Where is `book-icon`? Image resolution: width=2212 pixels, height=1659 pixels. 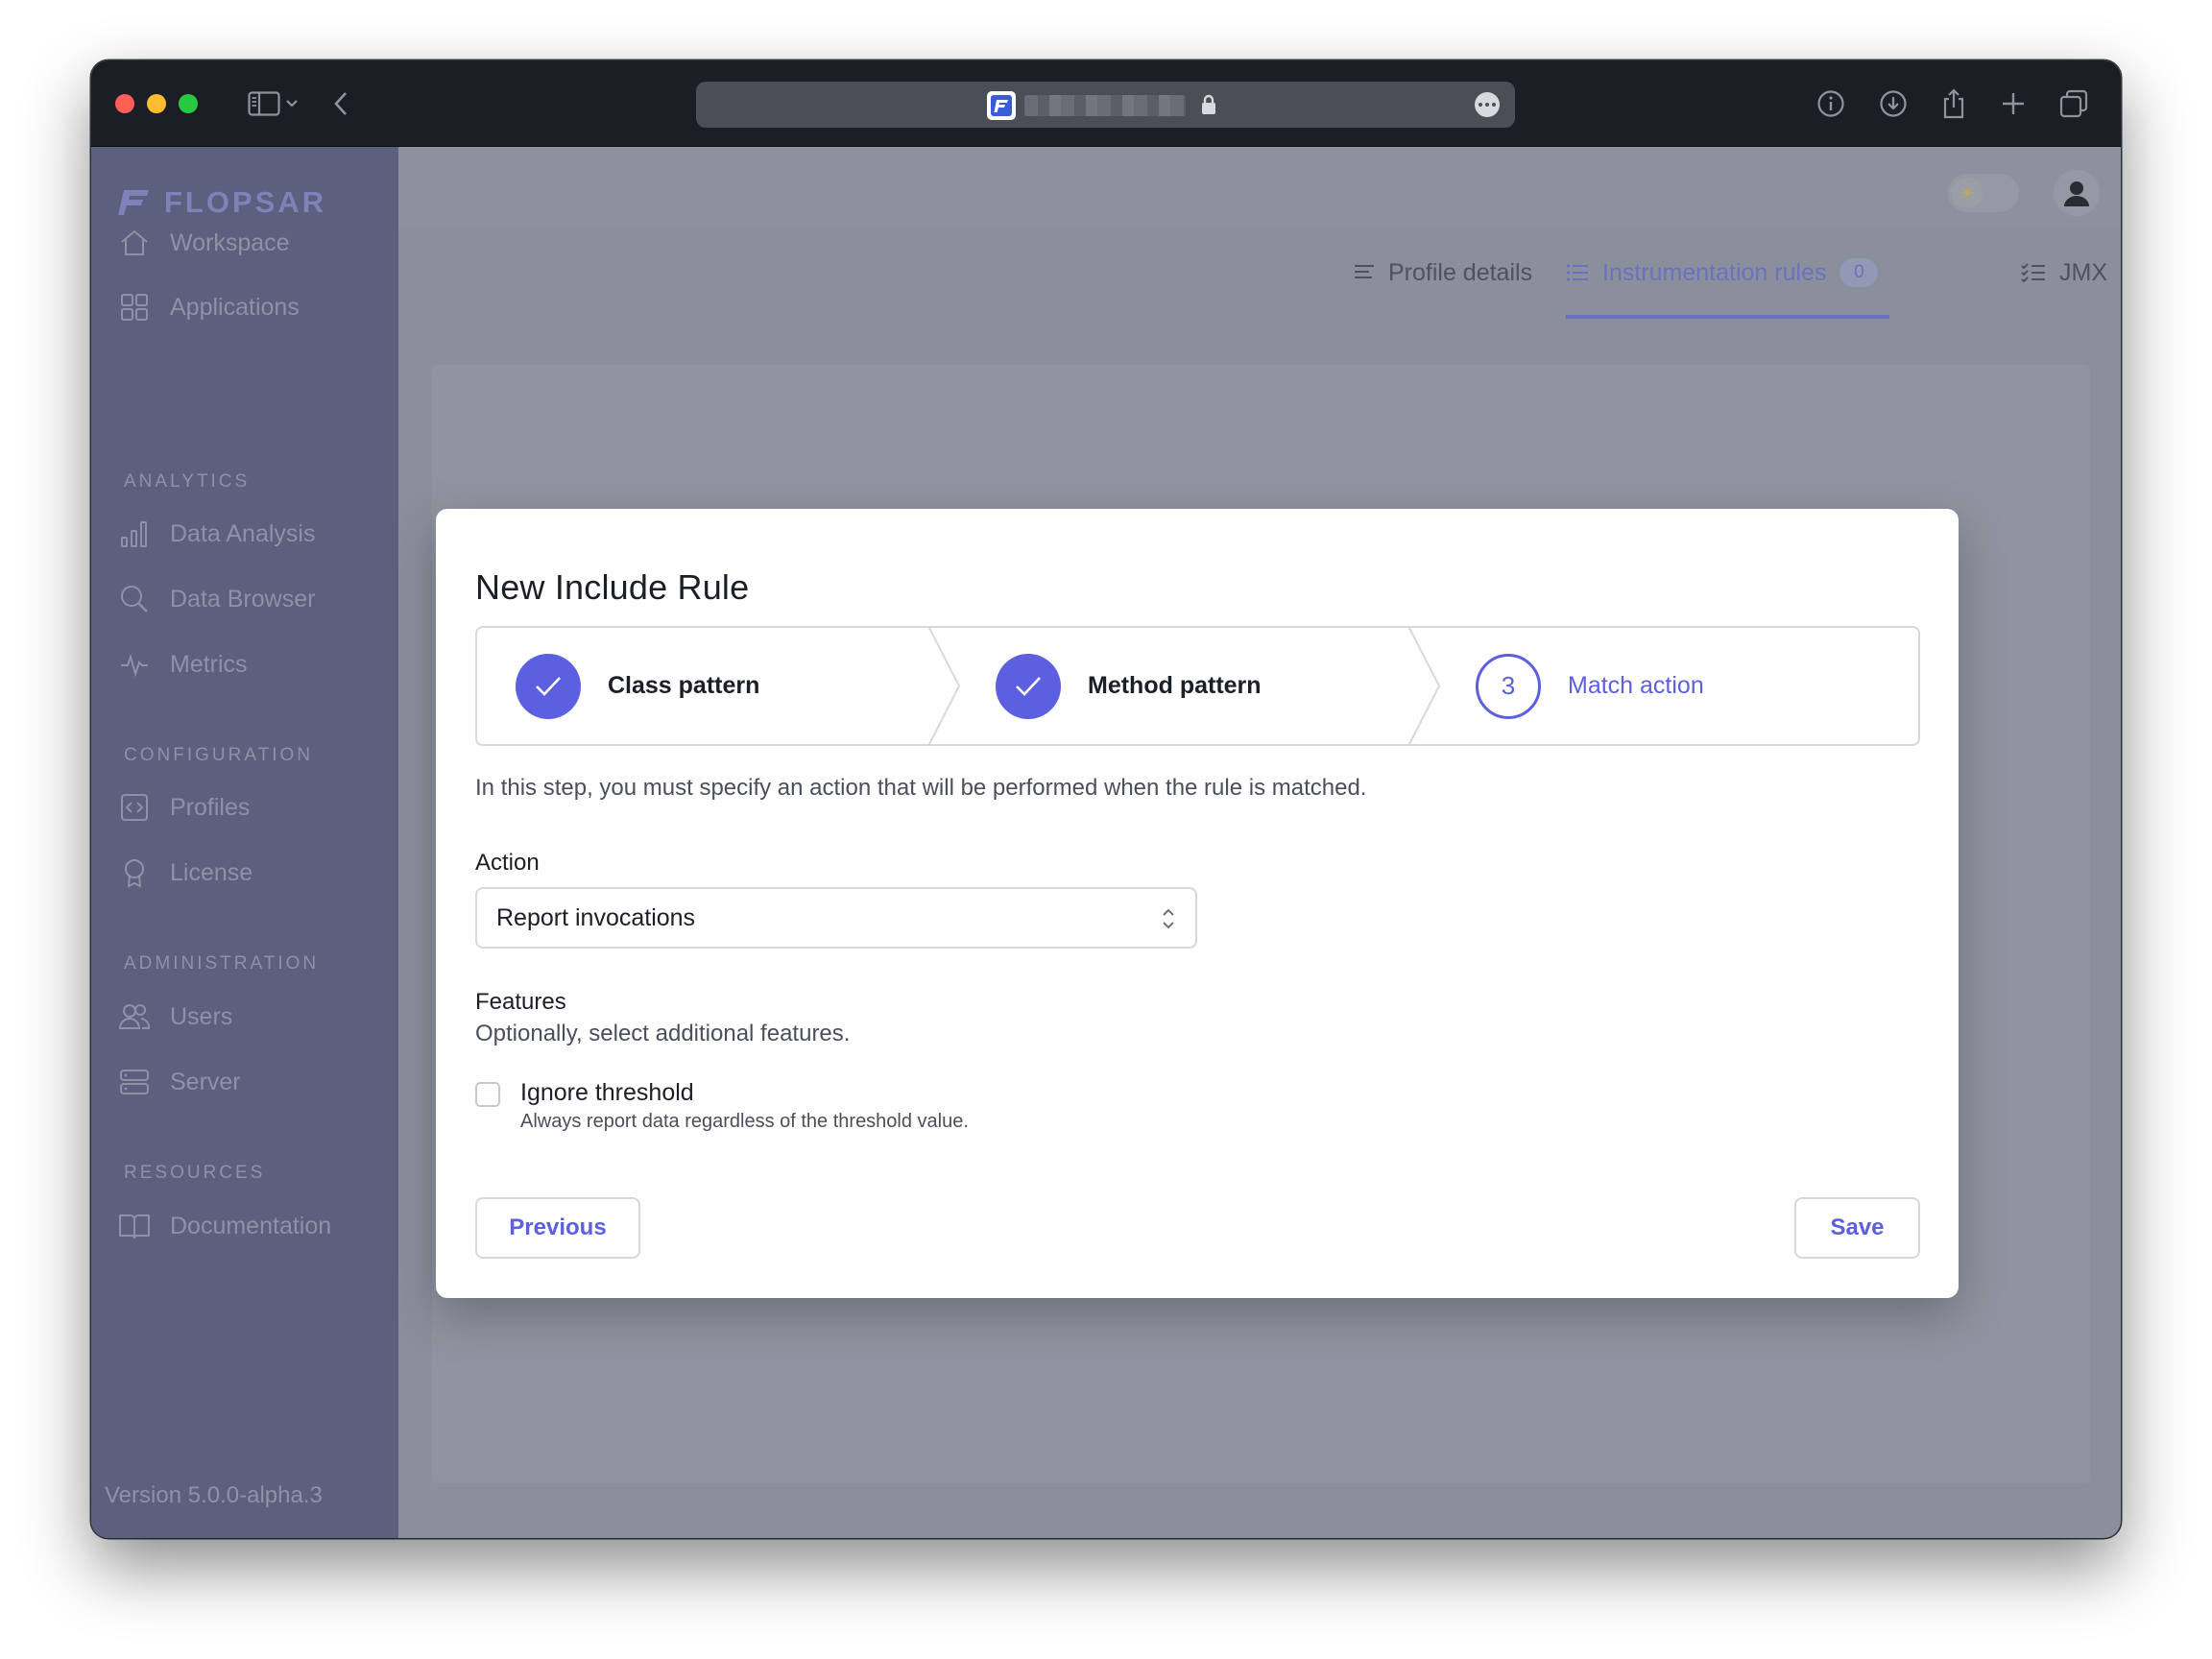 book-icon is located at coordinates (134, 1226).